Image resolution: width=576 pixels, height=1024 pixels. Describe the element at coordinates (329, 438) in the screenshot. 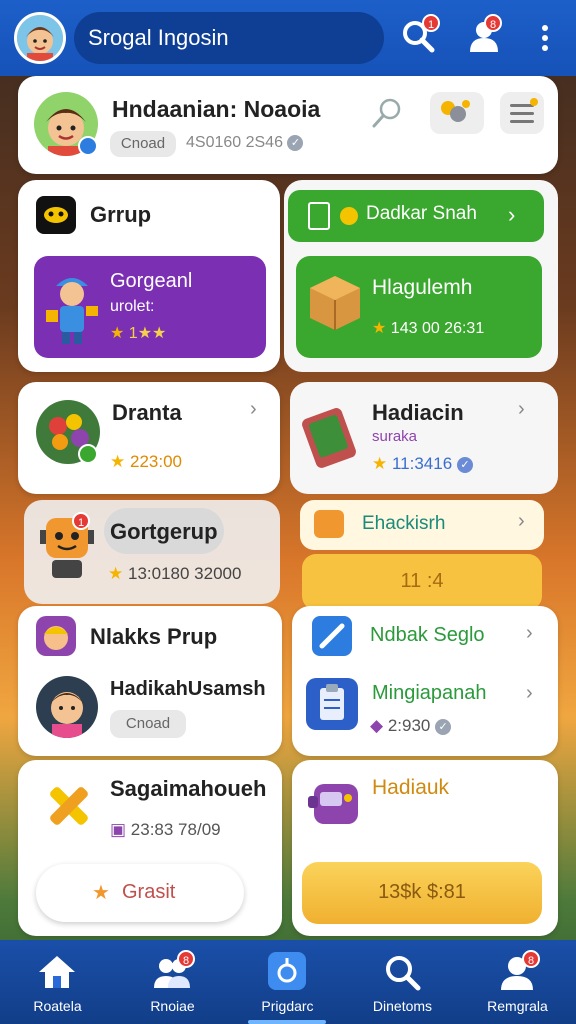

I see `phone-icon` at that location.